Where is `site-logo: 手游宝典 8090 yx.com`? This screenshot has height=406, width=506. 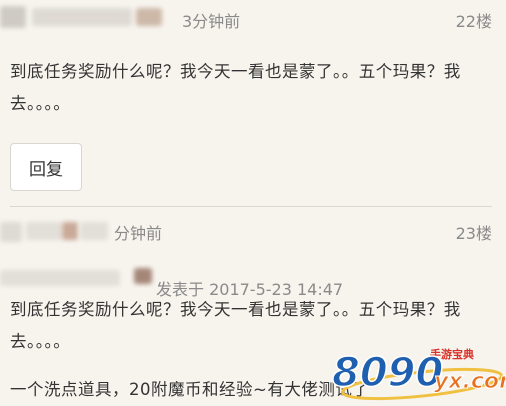 site-logo: 手游宝典 8090 yx.com is located at coordinates (418, 374).